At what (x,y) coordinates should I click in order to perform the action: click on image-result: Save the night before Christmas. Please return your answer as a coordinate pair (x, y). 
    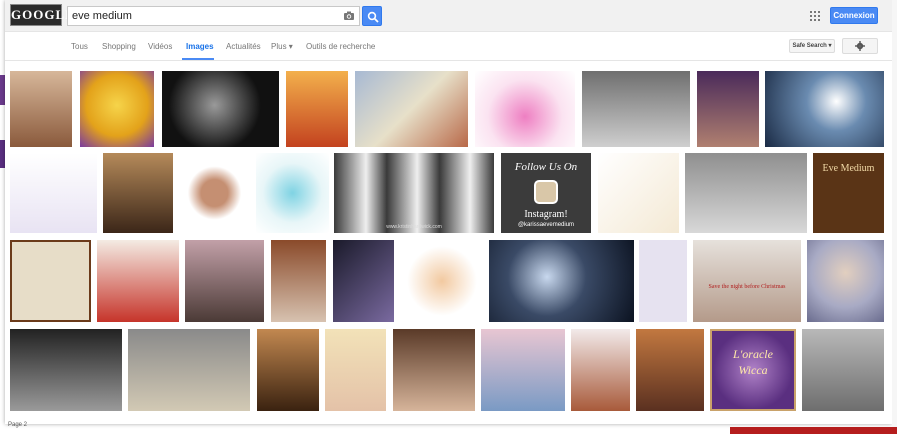
    Looking at the image, I should click on (747, 281).